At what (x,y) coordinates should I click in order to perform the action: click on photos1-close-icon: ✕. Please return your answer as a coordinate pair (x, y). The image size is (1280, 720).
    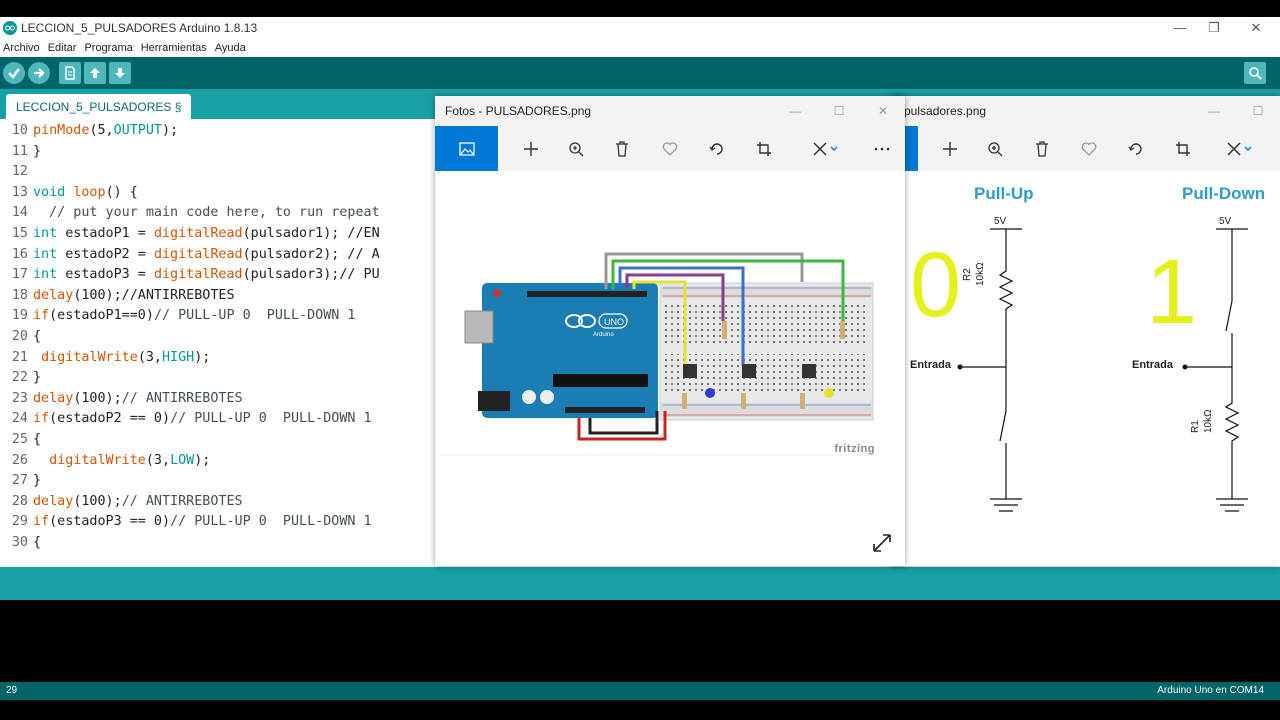
    Looking at the image, I should click on (883, 111).